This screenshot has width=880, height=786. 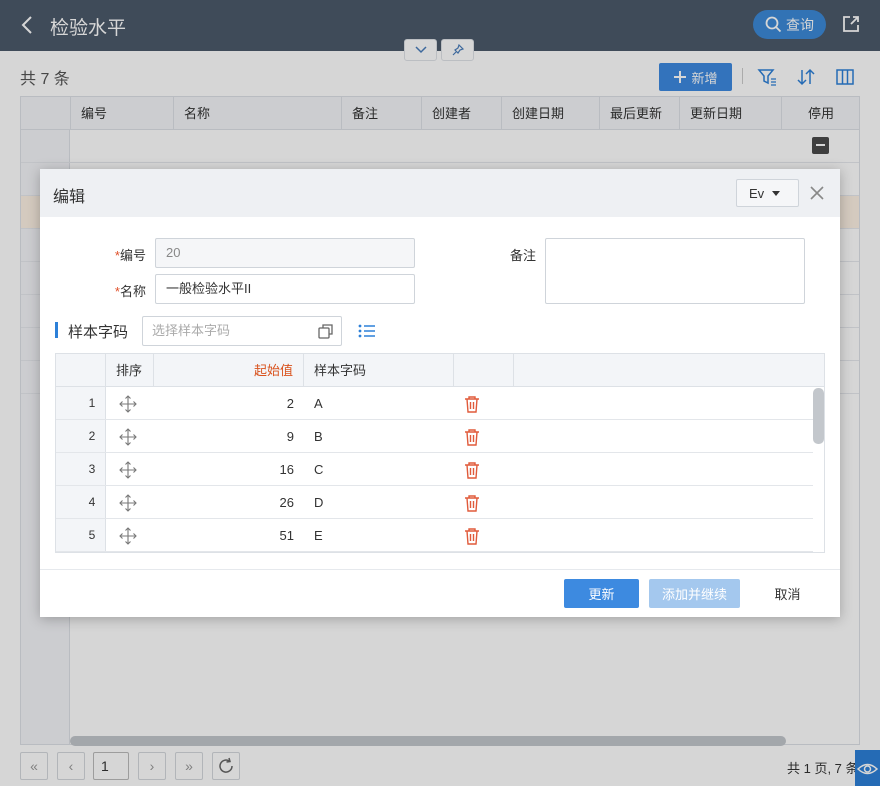 I want to click on language-select-value: Ev, so click(x=757, y=193).